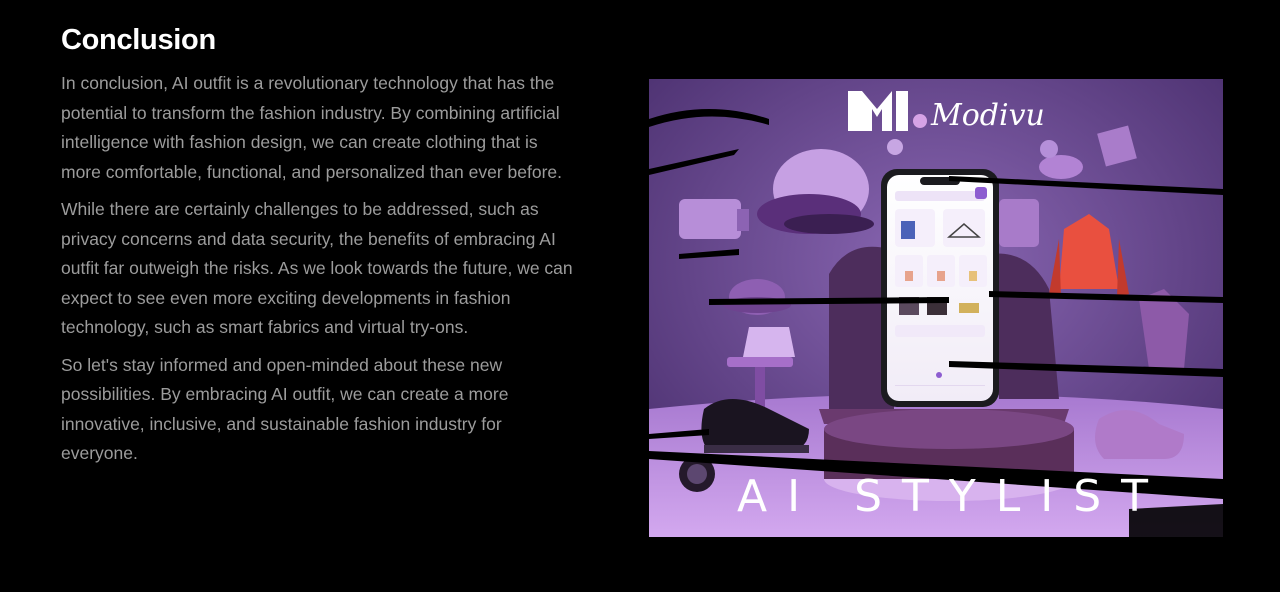  What do you see at coordinates (952, 496) in the screenshot?
I see `ai-stylist-banner: AI STYLIST` at bounding box center [952, 496].